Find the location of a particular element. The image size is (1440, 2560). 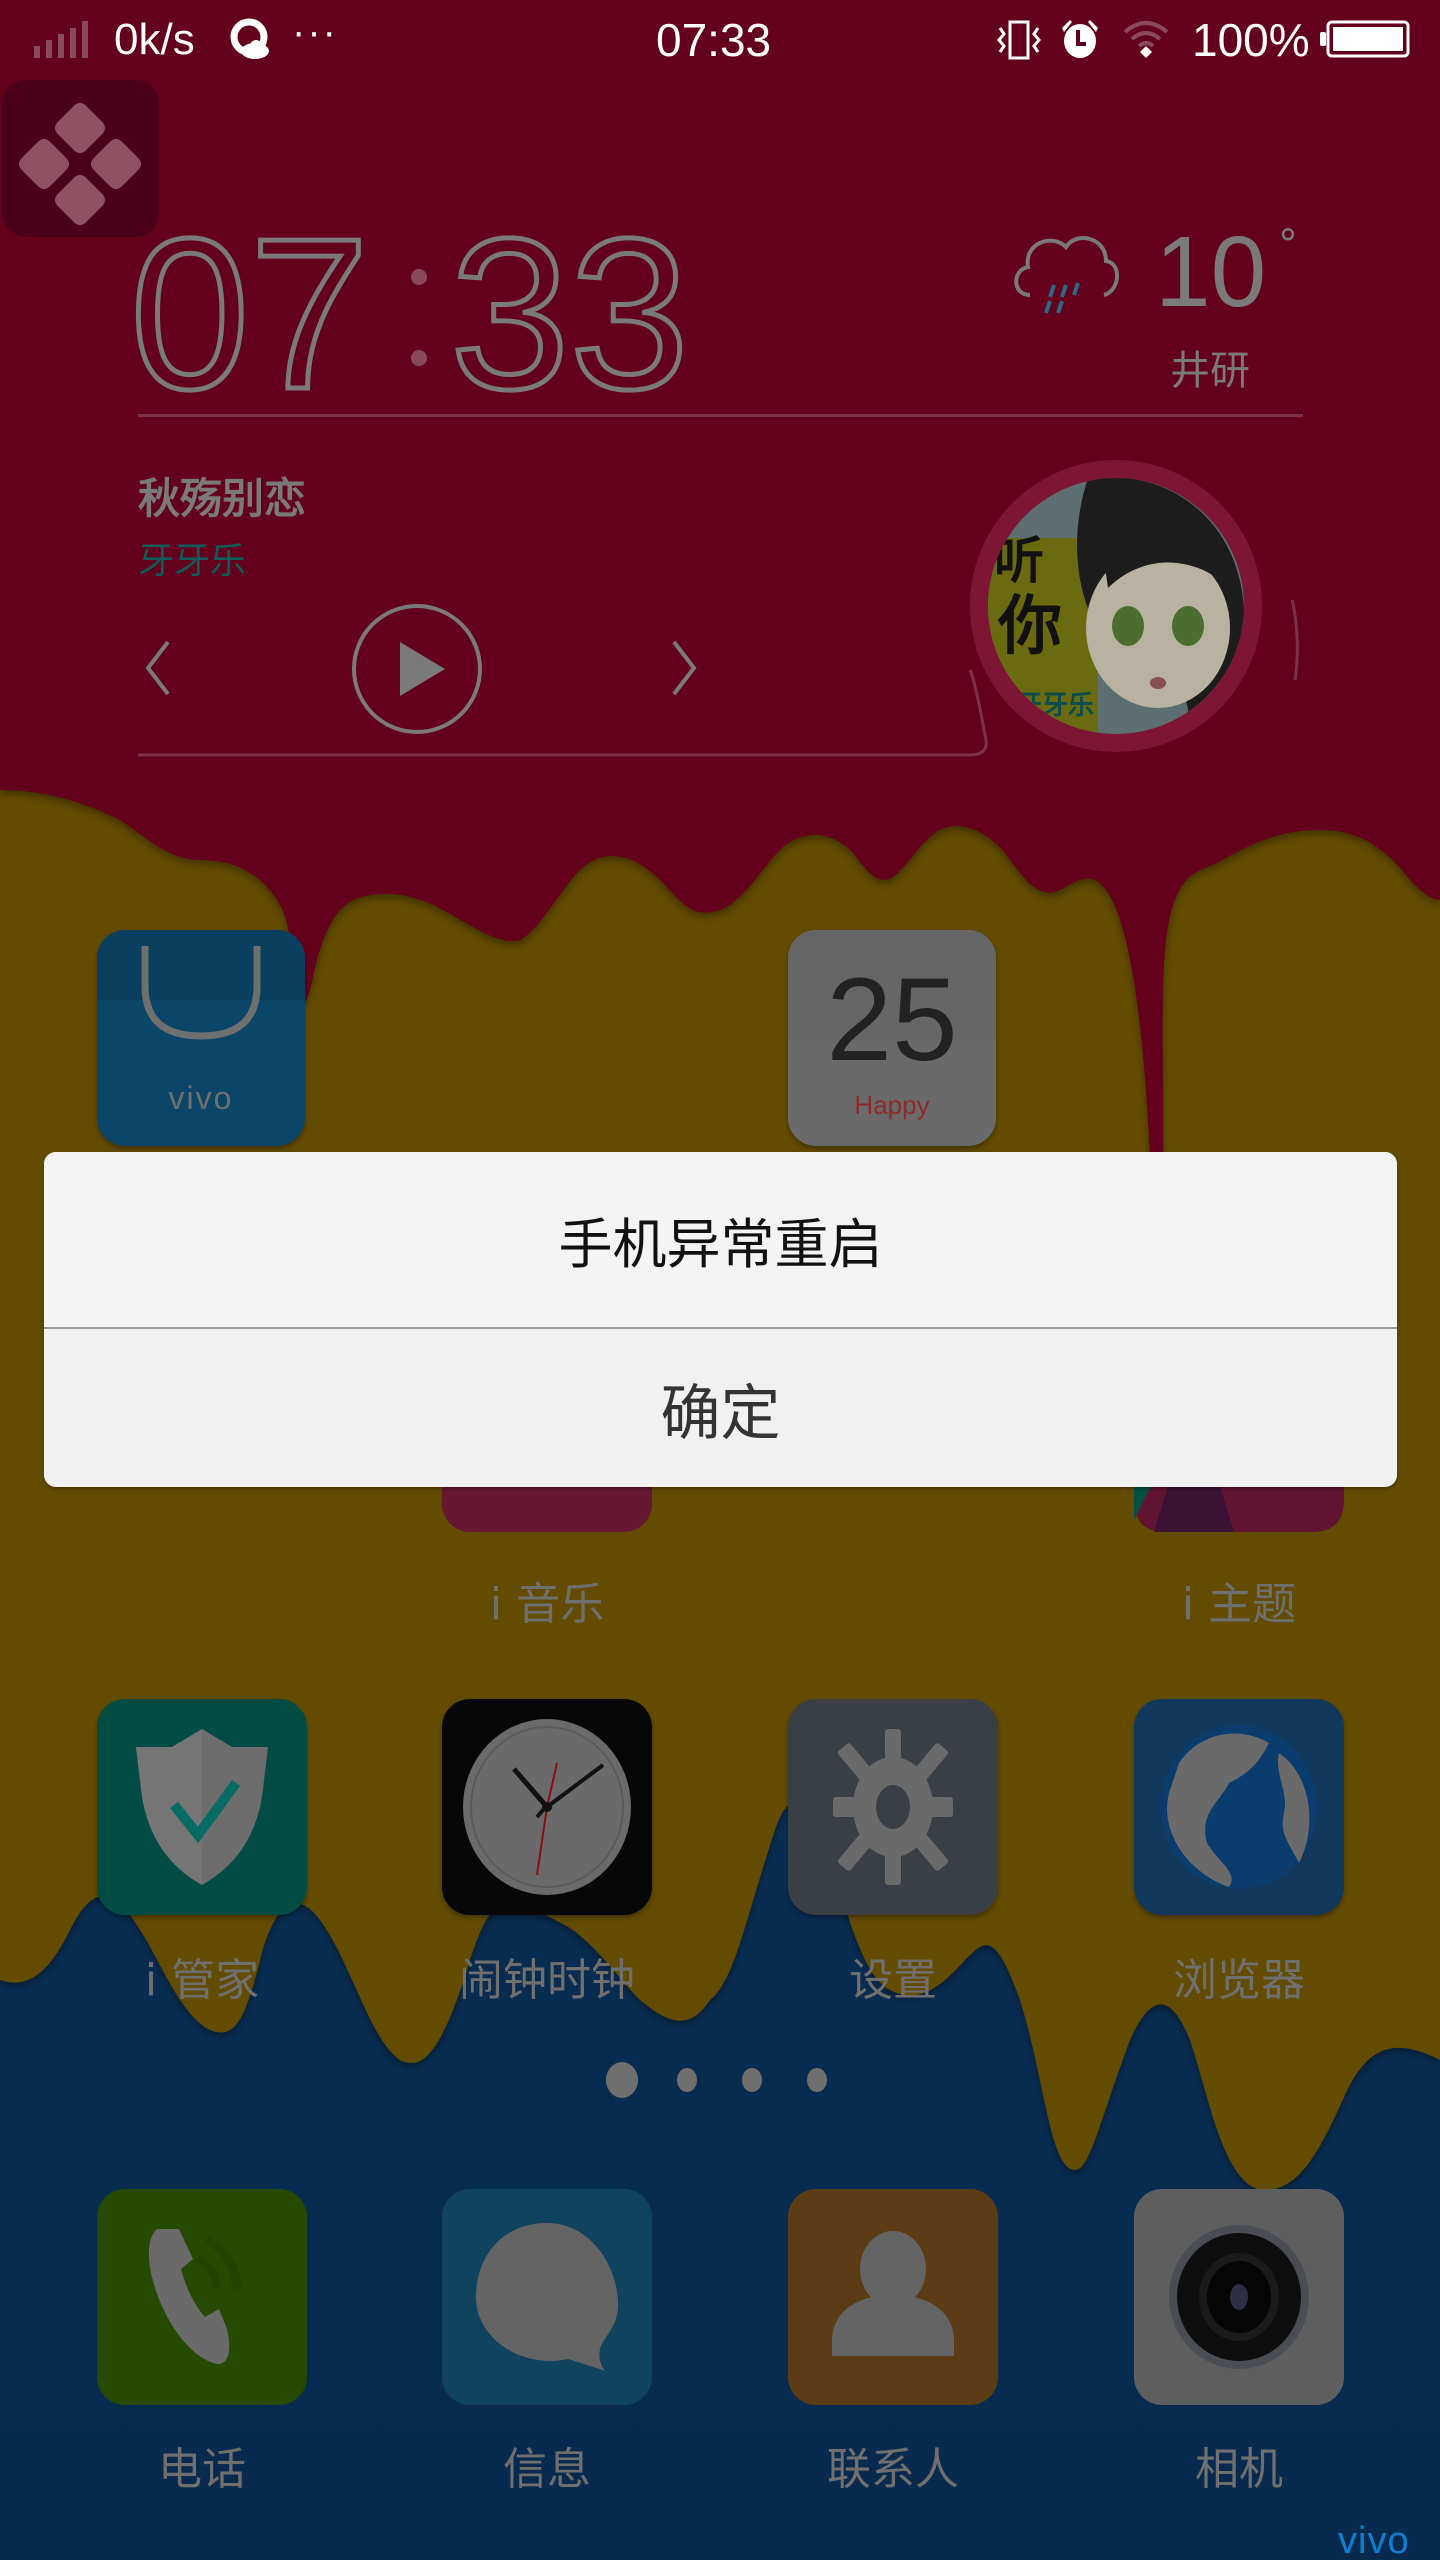

app-settings is located at coordinates (893, 1807).